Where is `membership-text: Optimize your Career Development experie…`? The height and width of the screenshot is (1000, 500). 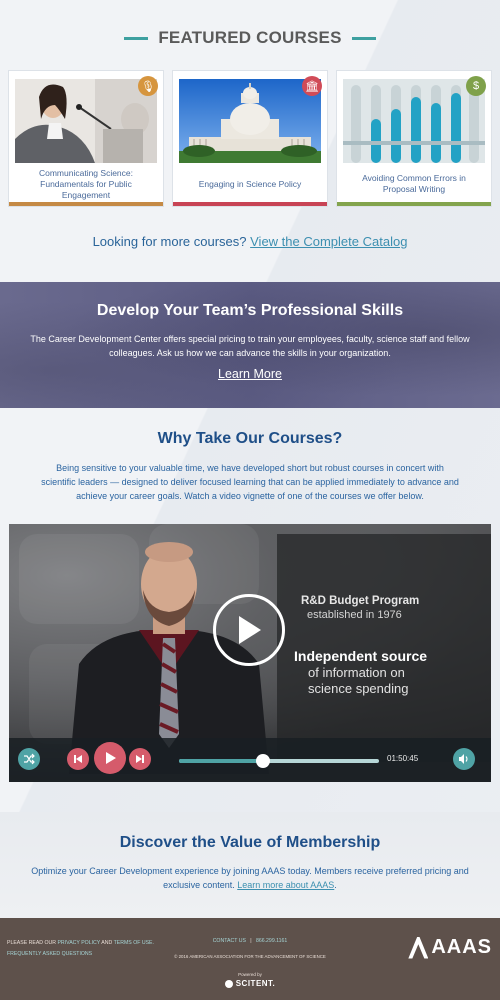 membership-text: Optimize your Career Development experie… is located at coordinates (250, 878).